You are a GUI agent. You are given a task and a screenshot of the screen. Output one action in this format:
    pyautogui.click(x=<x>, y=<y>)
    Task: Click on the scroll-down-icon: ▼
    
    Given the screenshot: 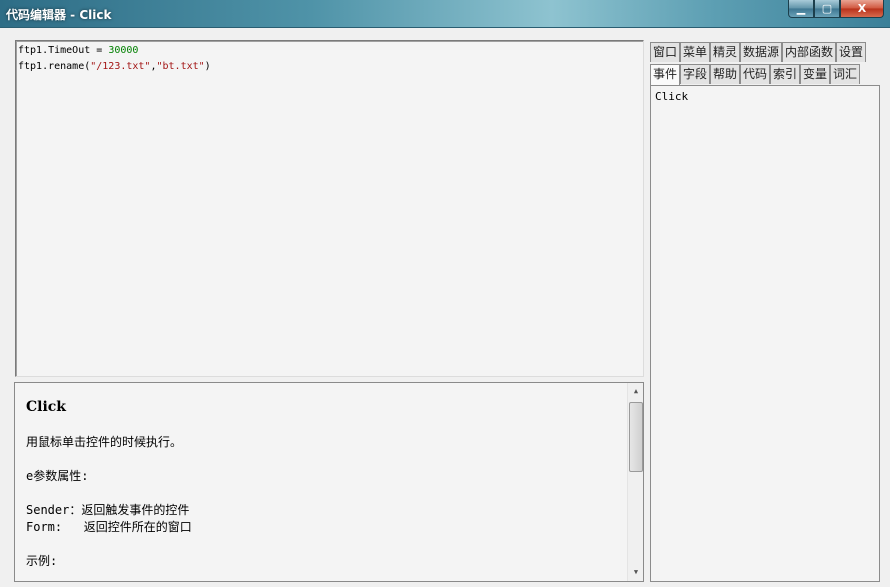 What is the action you would take?
    pyautogui.click(x=635, y=572)
    